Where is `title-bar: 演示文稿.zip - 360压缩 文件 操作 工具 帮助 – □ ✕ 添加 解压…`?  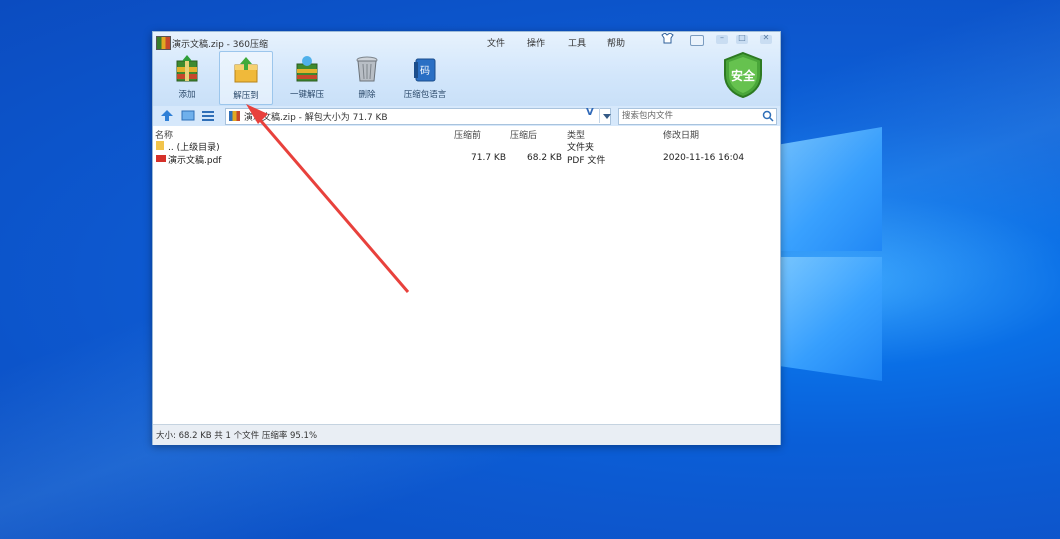
title-bar: 演示文稿.zip - 360压缩 文件 操作 工具 帮助 – □ ✕ 添加 解压… is located at coordinates (466, 69).